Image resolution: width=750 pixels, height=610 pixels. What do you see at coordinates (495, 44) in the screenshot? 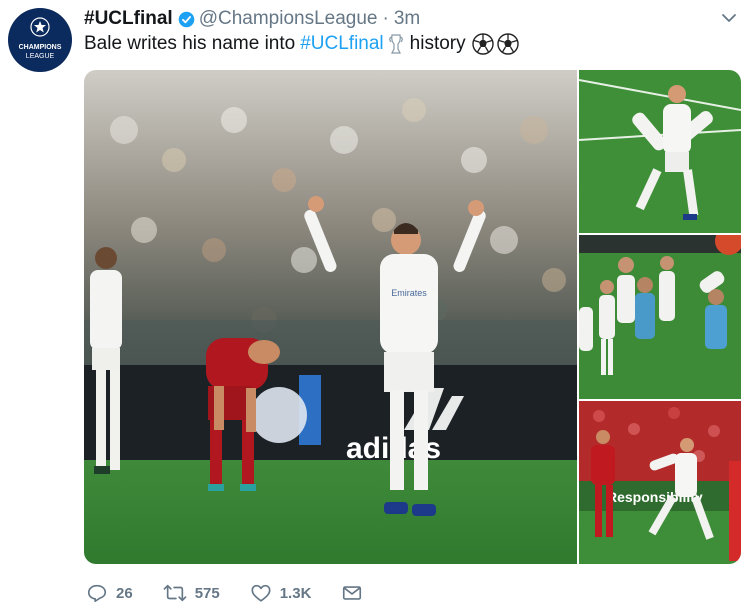
I see `soccer-ball-icons` at bounding box center [495, 44].